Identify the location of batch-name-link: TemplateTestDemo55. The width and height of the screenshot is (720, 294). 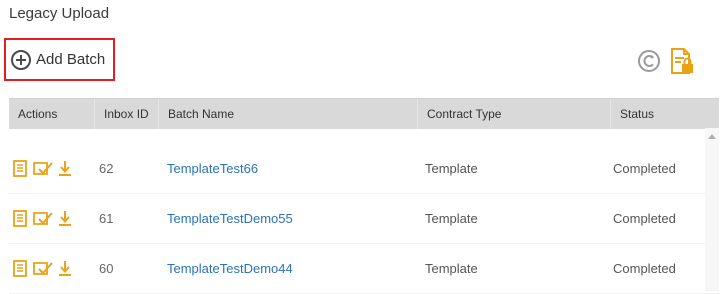
(288, 218).